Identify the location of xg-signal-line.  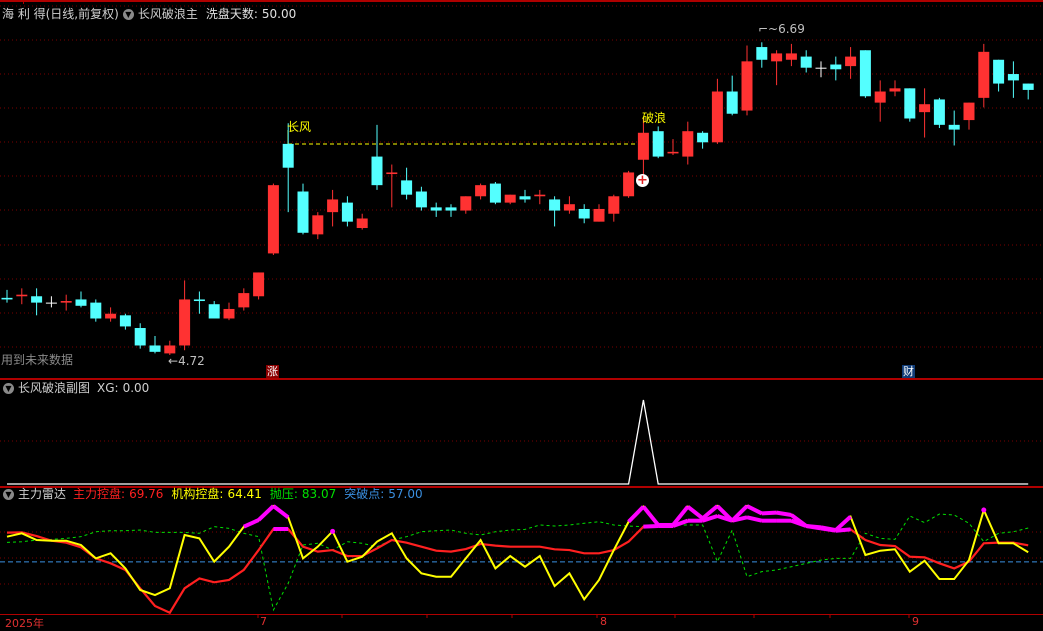
(518, 442).